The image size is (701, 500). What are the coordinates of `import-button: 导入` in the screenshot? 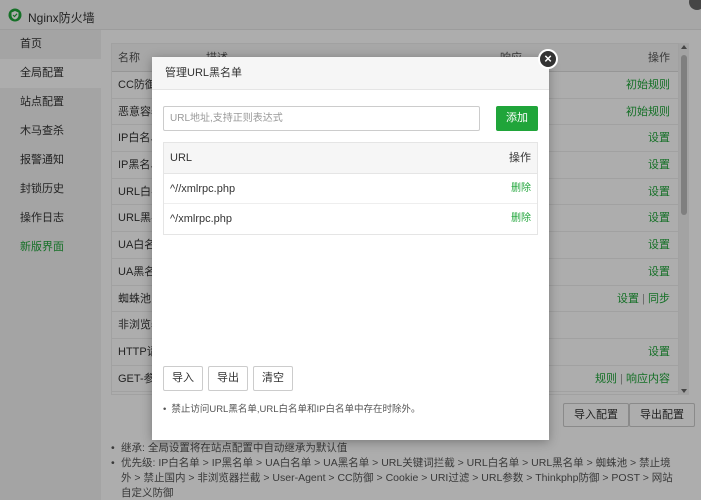 It's located at (183, 378).